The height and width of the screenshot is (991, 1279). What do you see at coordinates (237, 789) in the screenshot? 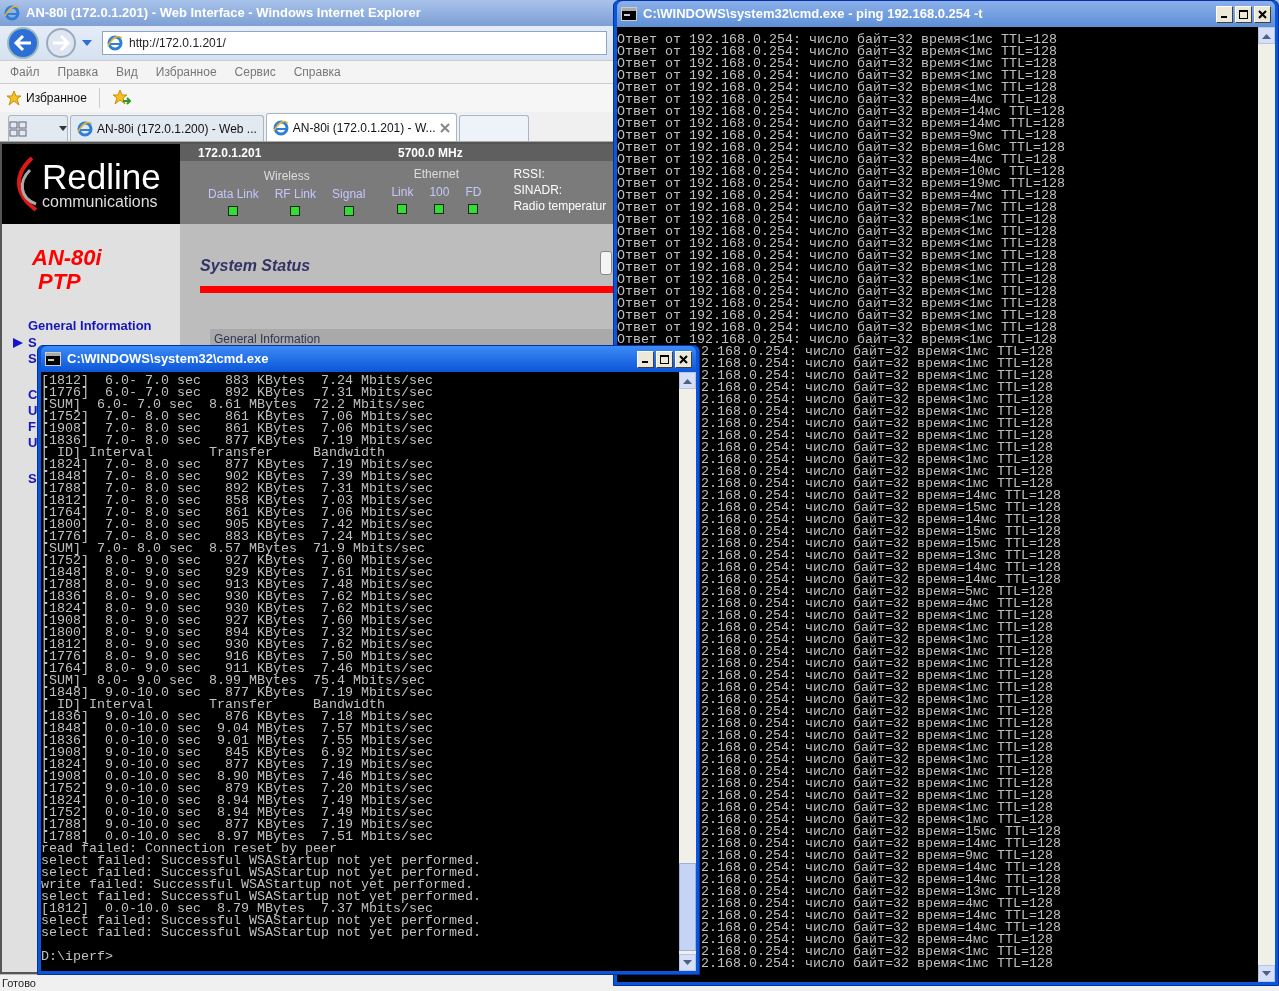
I see `console-line: [1752] 9.0-10.0 sec 879 KBytes 7.20 Mbits/sec` at bounding box center [237, 789].